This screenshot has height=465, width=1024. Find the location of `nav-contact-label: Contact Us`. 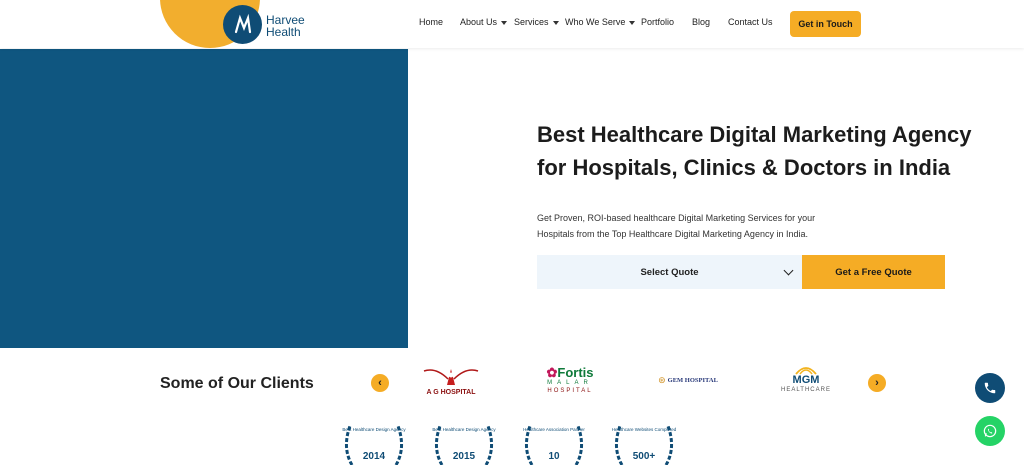

nav-contact-label: Contact Us is located at coordinates (750, 22).